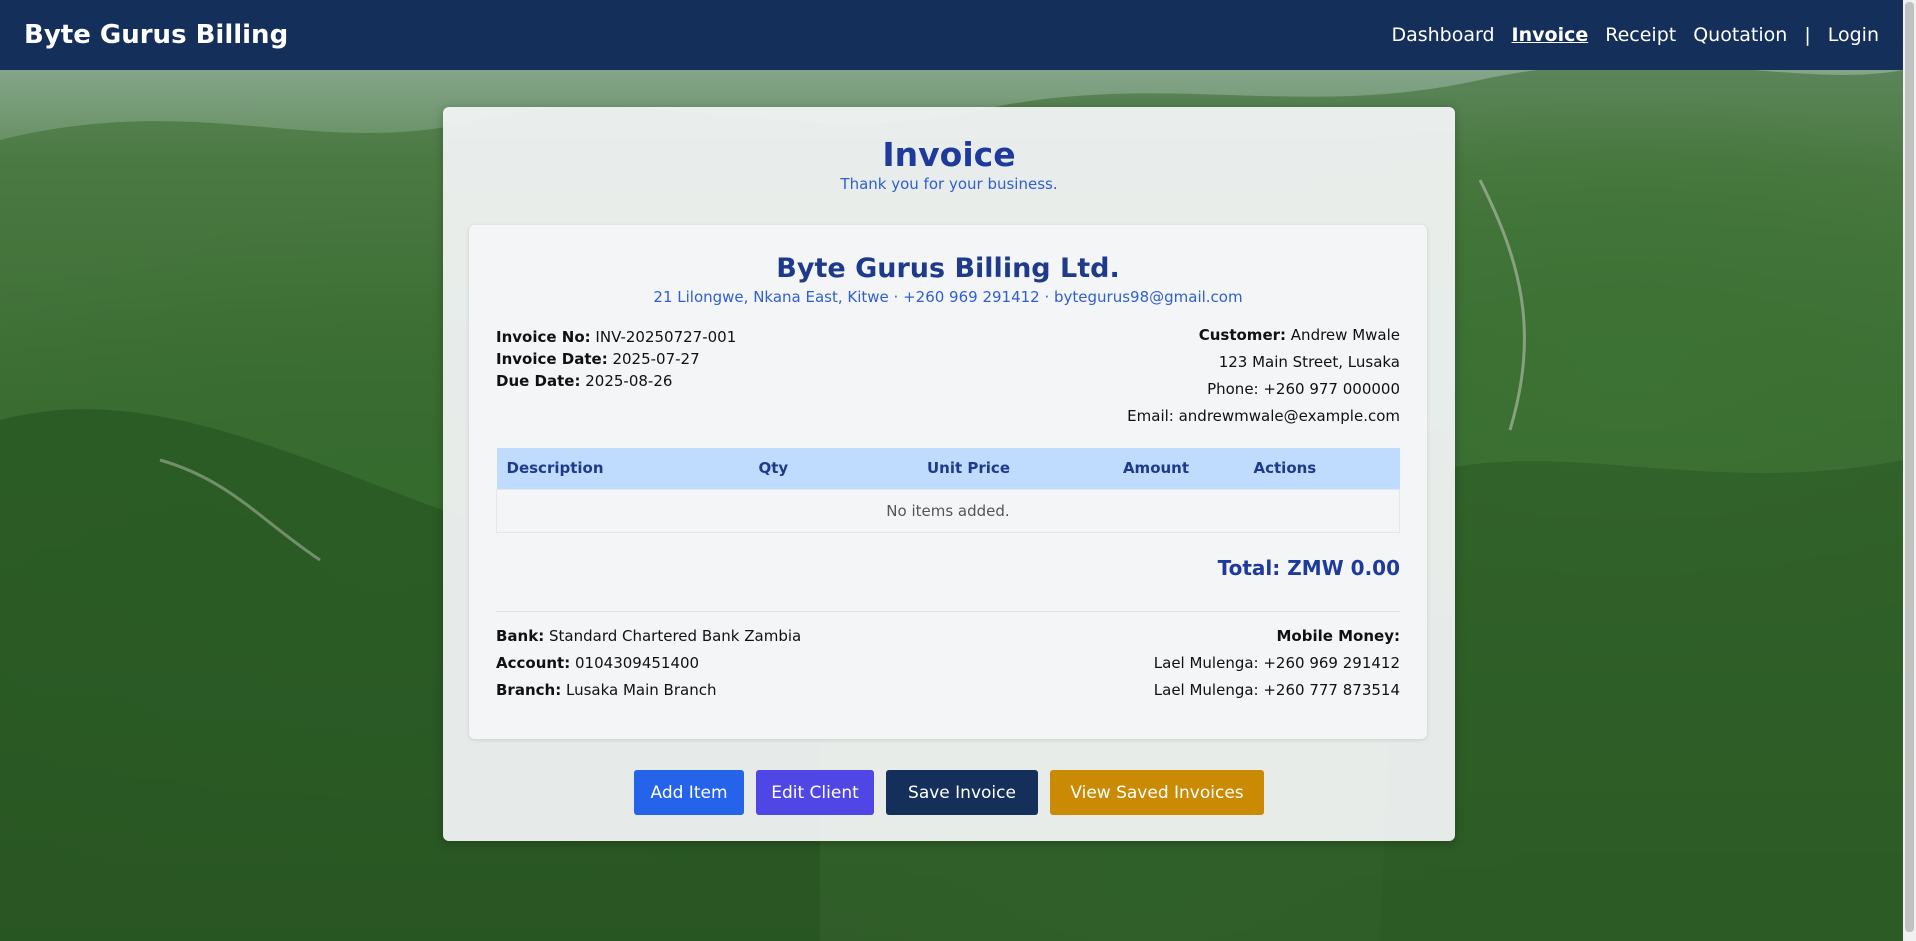 Image resolution: width=1916 pixels, height=941 pixels. What do you see at coordinates (1338, 635) in the screenshot?
I see `mobile-money-label: Mobile Money:` at bounding box center [1338, 635].